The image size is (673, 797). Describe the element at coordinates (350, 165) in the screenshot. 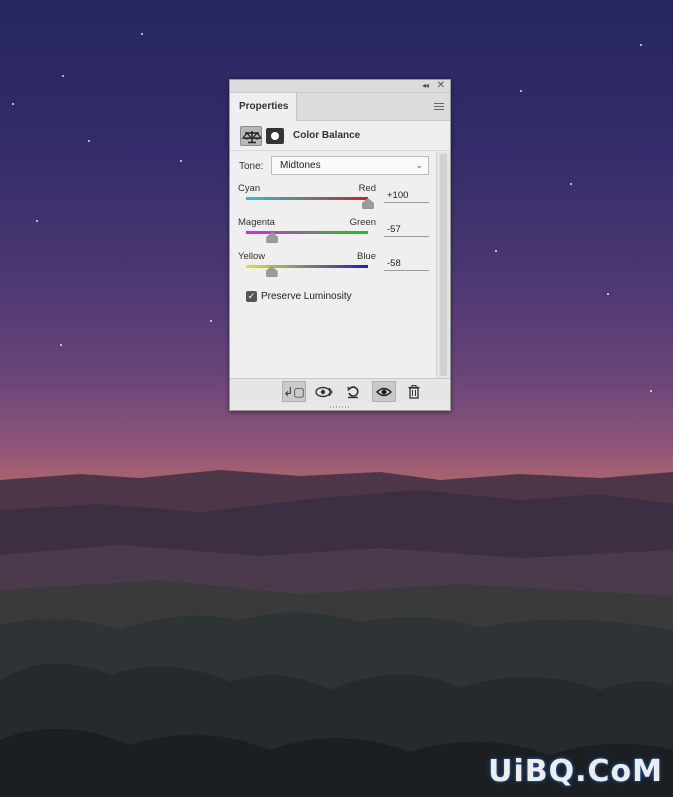

I see `tone-dropdown: Midtones ⌄` at that location.